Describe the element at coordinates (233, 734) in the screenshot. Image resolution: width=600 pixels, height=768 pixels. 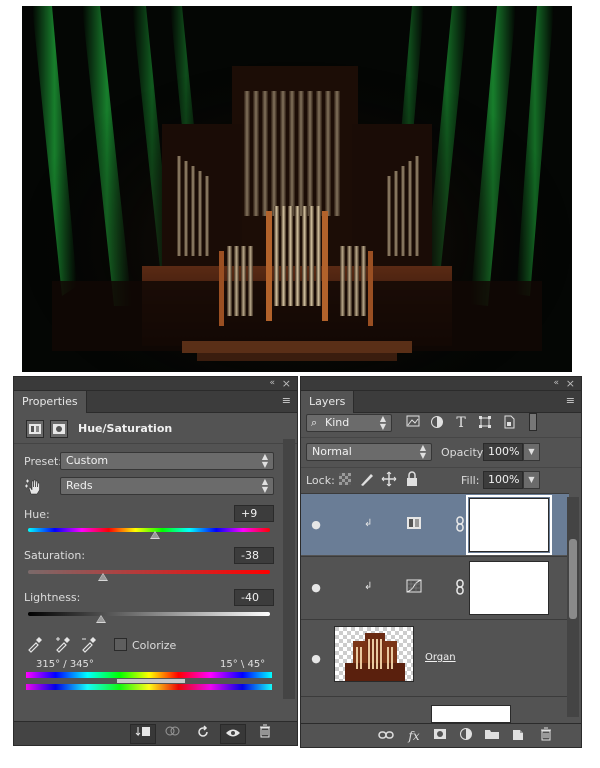
I see `toggle-visibility-eye-icon` at that location.